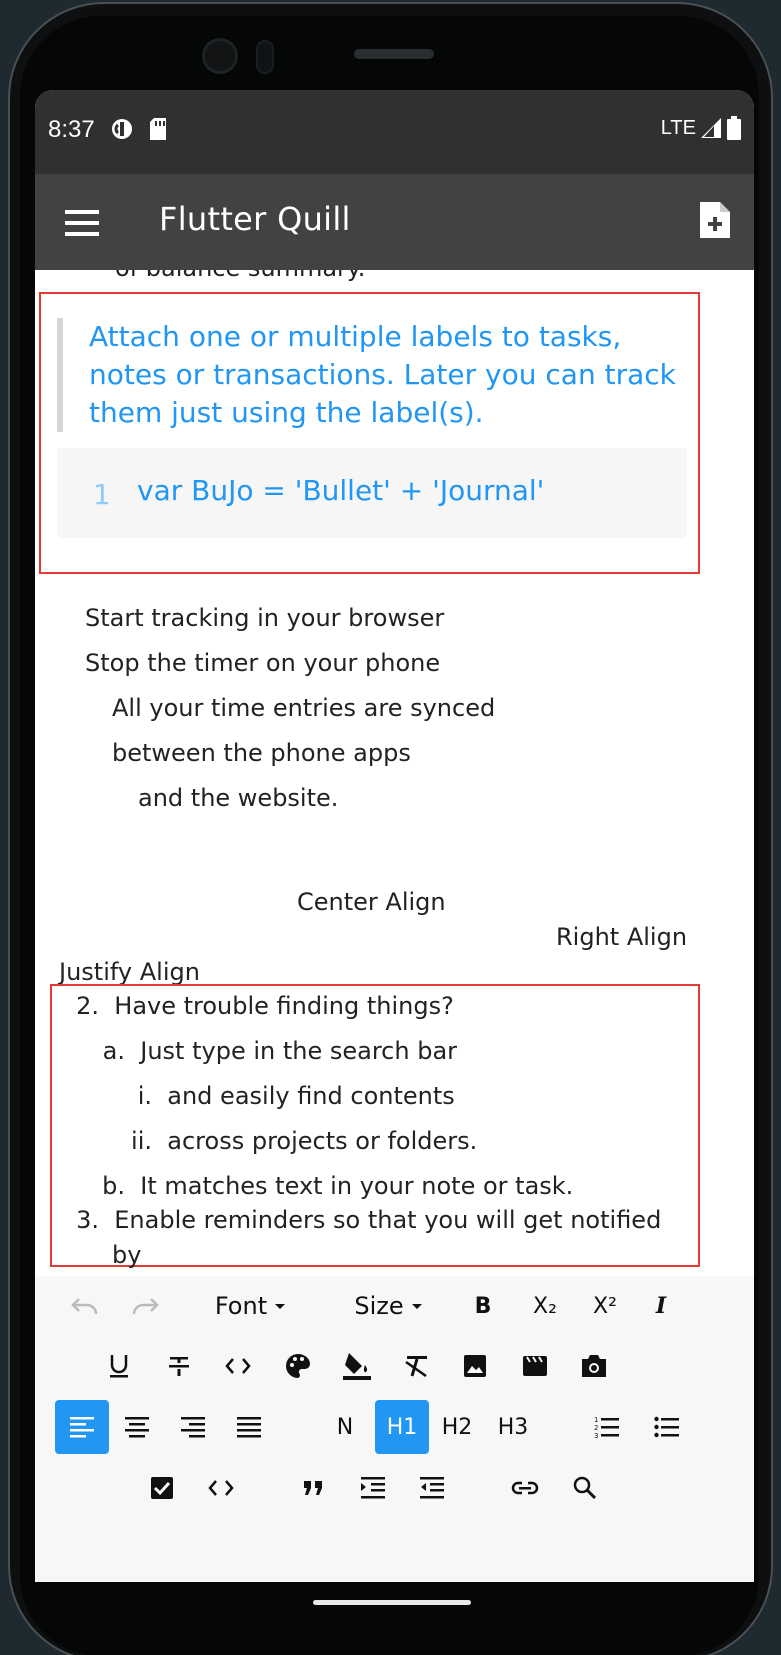  Describe the element at coordinates (113, 1186) in the screenshot. I see `list-marker: b.` at that location.